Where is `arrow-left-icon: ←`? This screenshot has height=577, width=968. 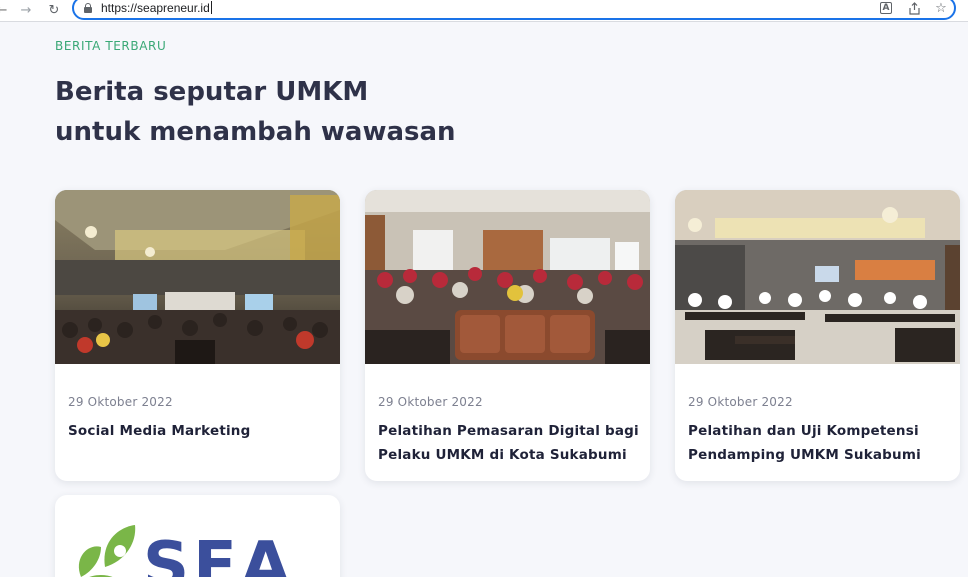 arrow-left-icon: ← is located at coordinates (5, 10).